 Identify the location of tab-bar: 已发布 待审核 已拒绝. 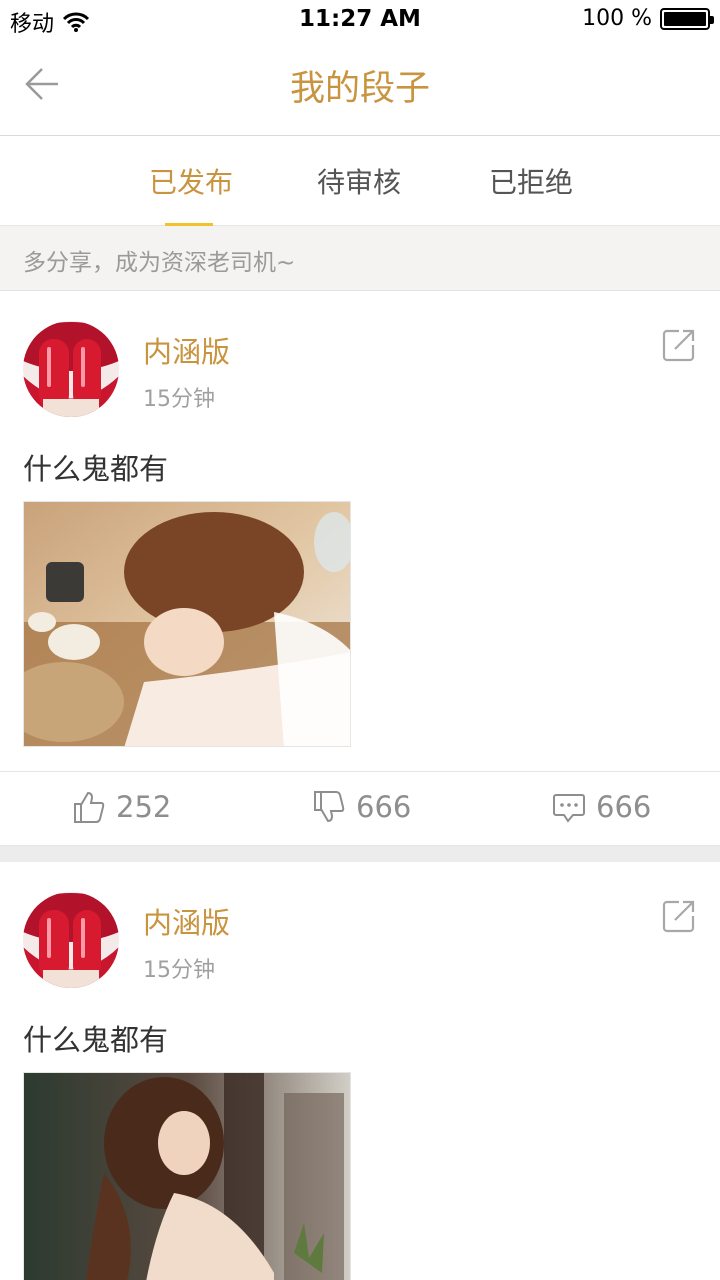
(360, 181).